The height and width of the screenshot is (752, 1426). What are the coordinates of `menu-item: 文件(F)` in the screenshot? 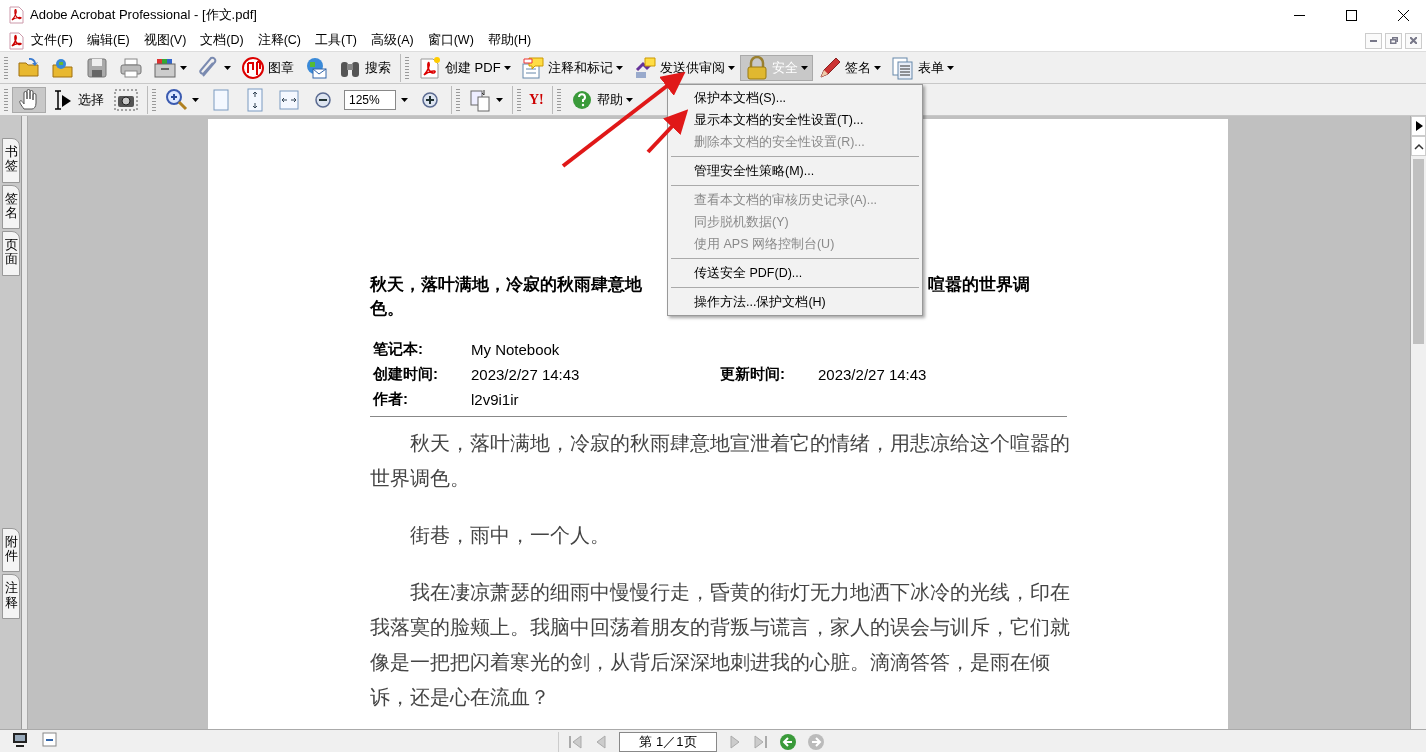 It's located at (52, 40).